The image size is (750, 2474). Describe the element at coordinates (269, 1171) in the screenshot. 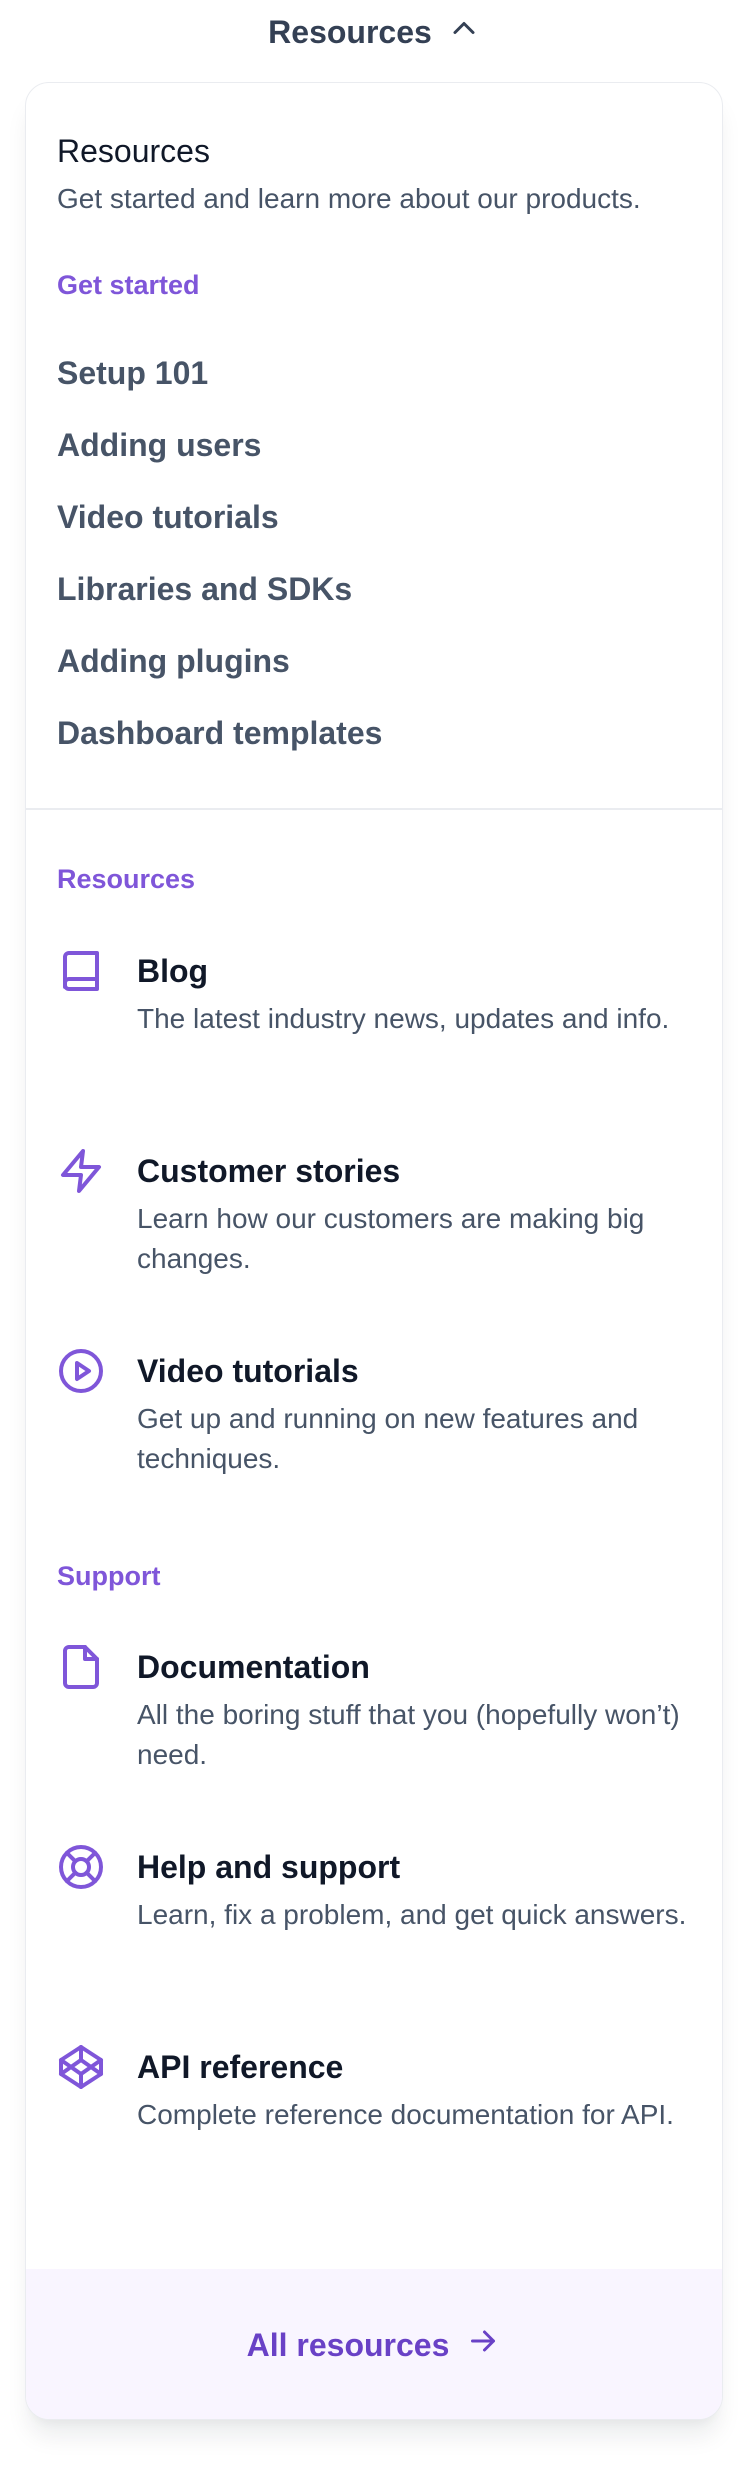

I see `resource-item-title: Customer stories` at that location.